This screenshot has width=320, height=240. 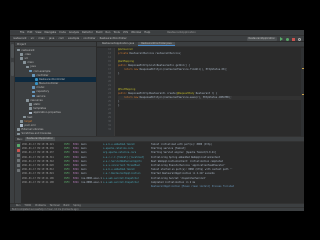 I want to click on code-token: public, so click(x=123, y=93).